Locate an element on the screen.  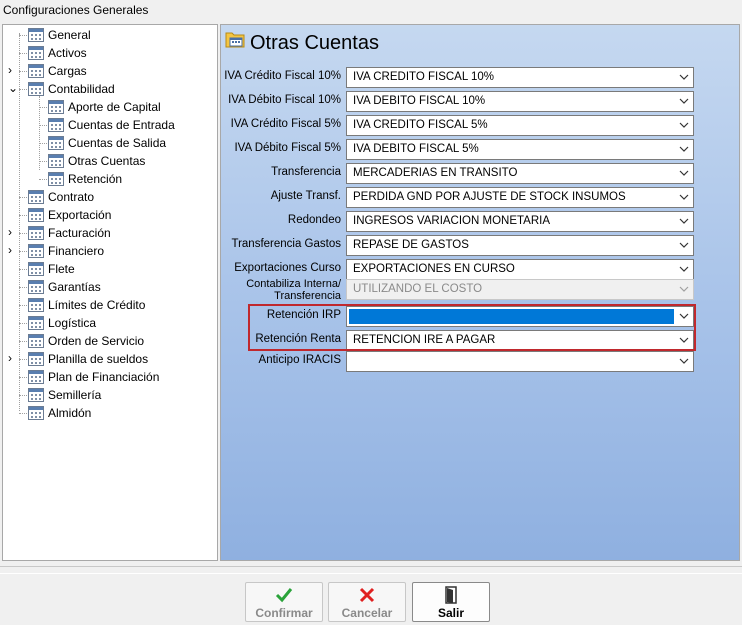
tree-item-label: Orden de Servicio is located at coordinates (96, 341).